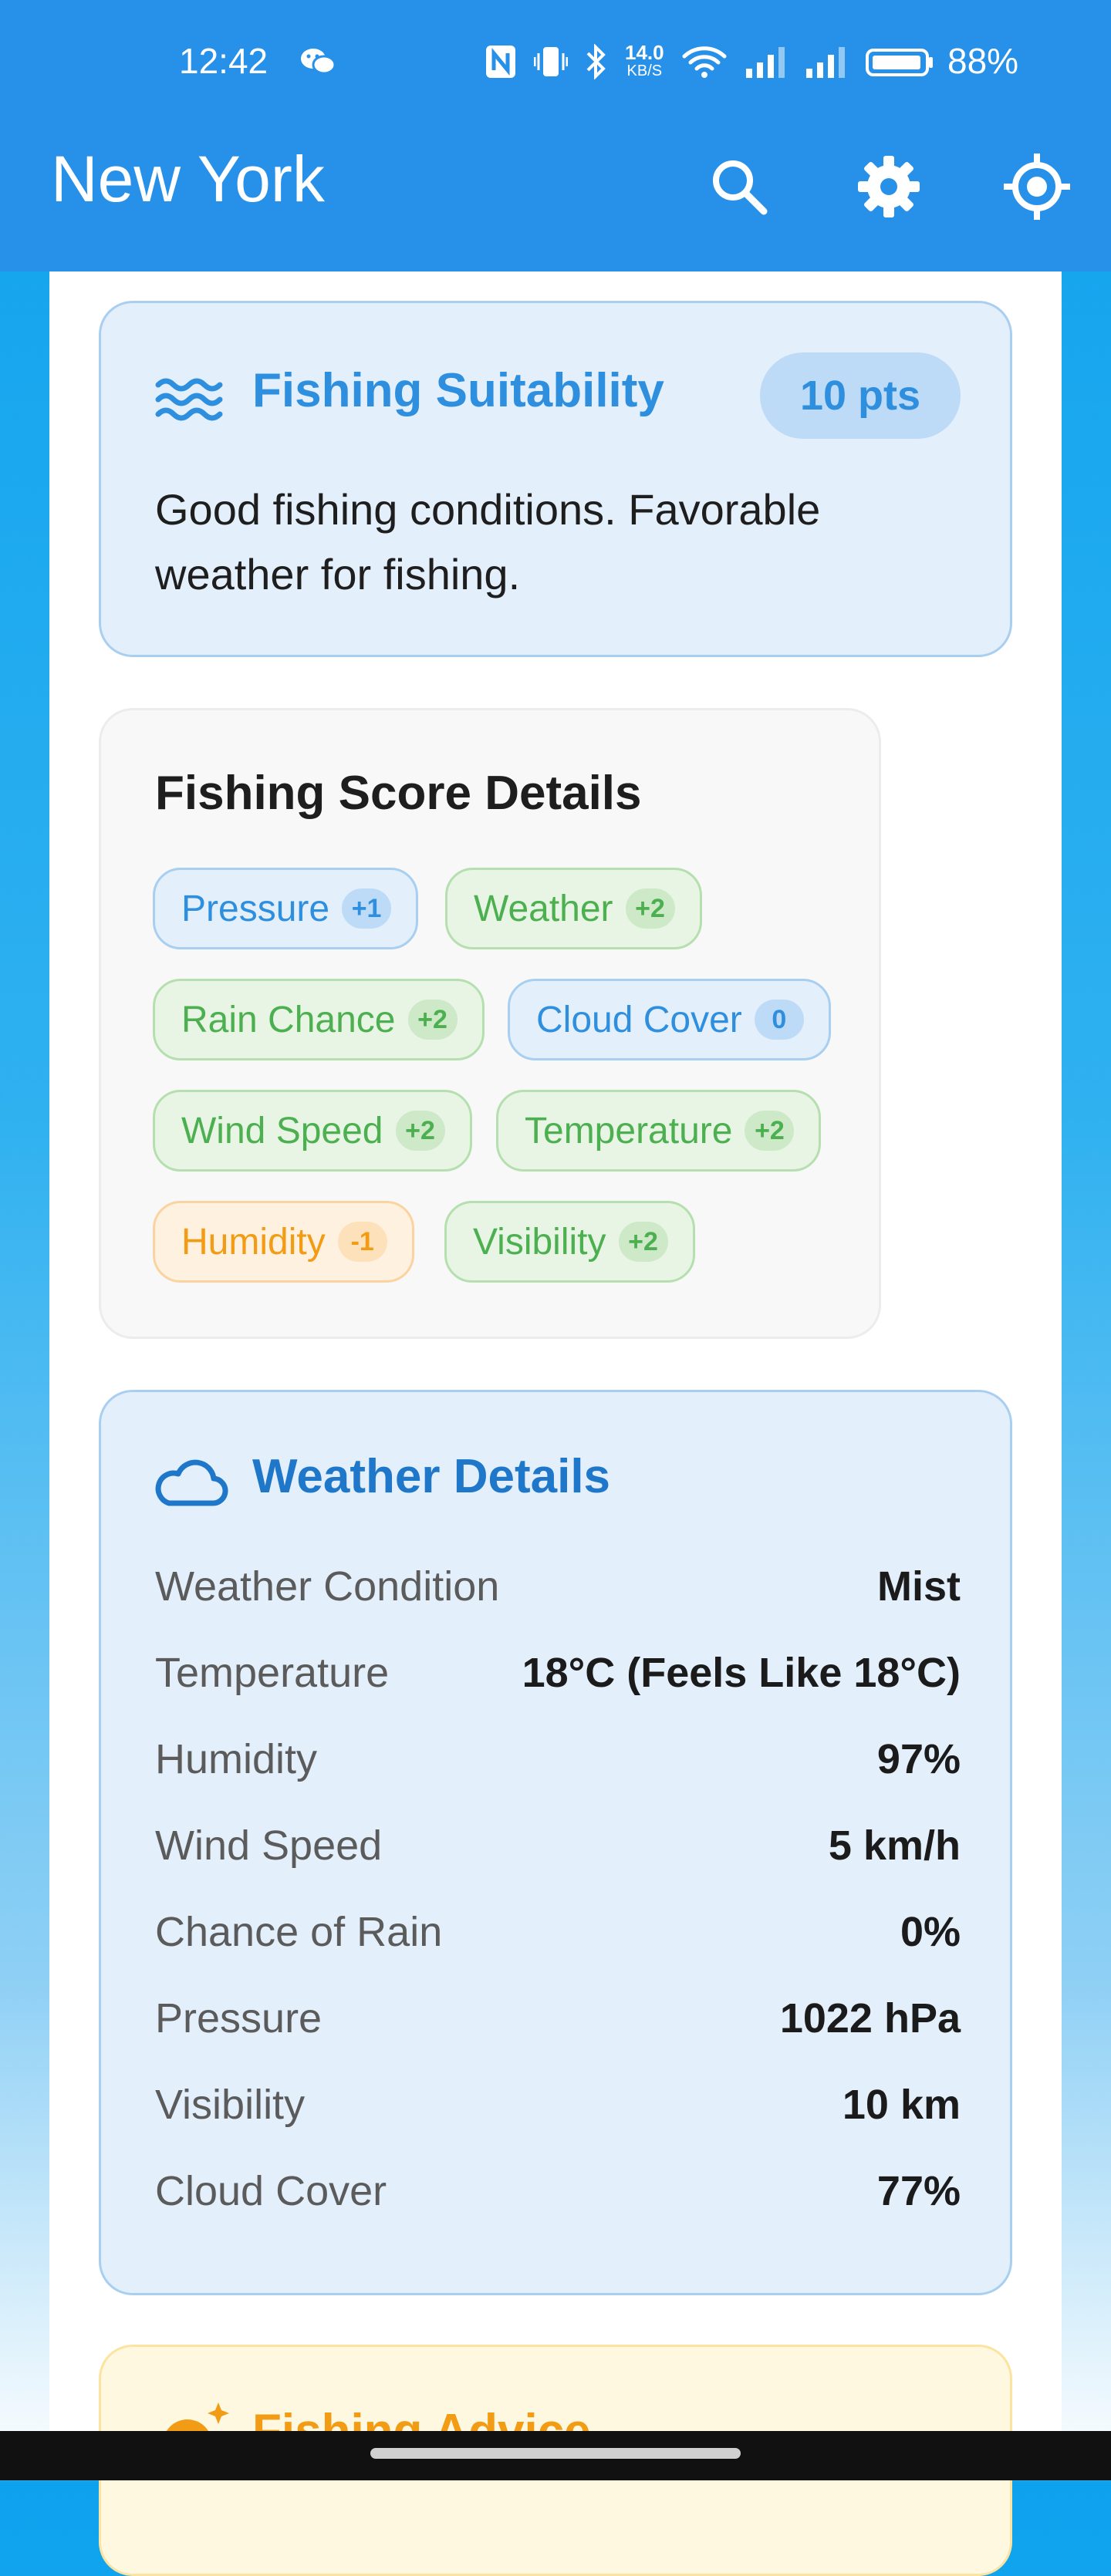  What do you see at coordinates (930, 1932) in the screenshot?
I see `row-value: 0%` at bounding box center [930, 1932].